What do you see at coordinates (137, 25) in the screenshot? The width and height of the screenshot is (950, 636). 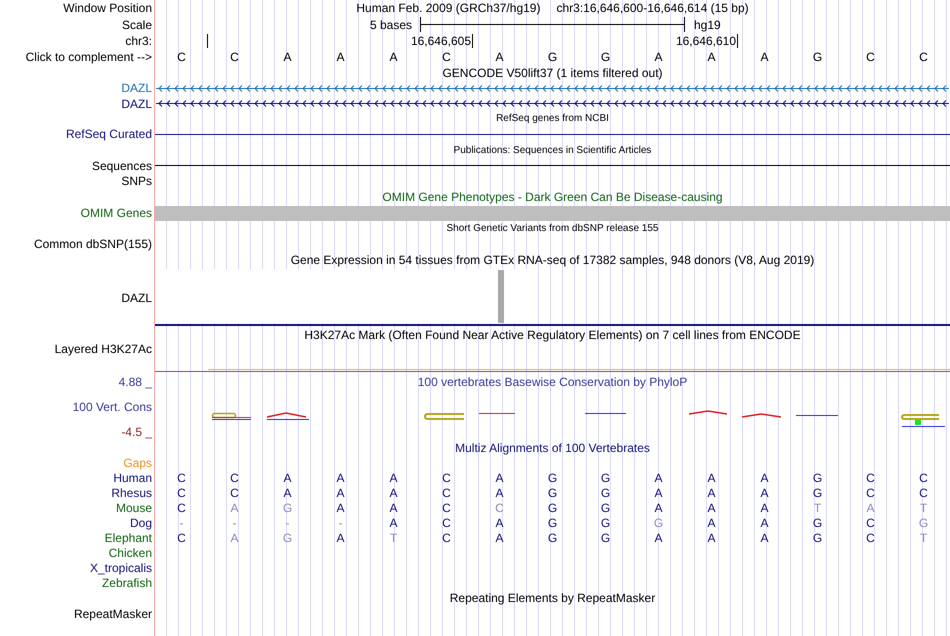 I see `scale-label: Scale` at bounding box center [137, 25].